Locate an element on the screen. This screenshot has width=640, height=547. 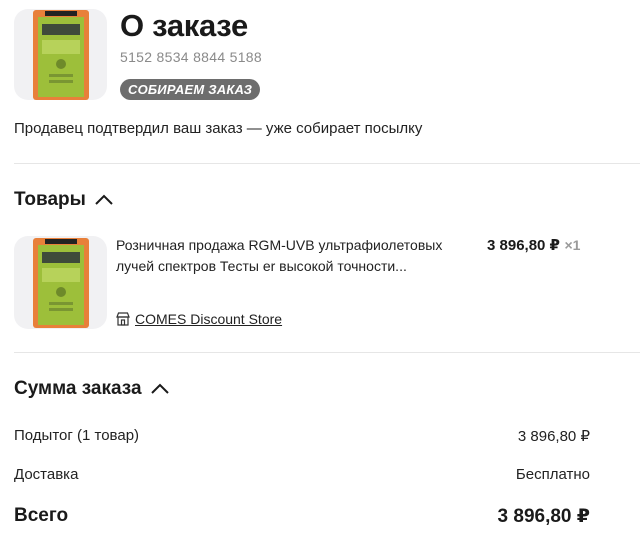
status-badge: СОБИРАЕМ ЗАКАЗ is located at coordinates (190, 89).